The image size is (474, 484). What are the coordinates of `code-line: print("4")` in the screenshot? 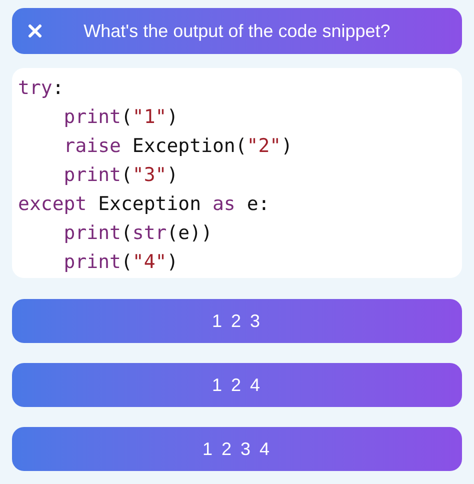 It's located at (120, 262).